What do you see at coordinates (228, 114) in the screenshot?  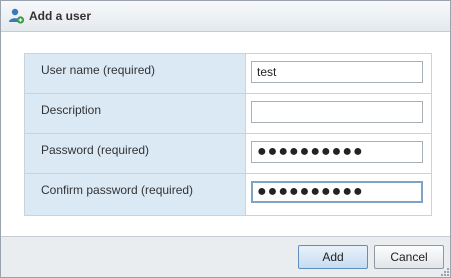 I see `form-row-description: Description` at bounding box center [228, 114].